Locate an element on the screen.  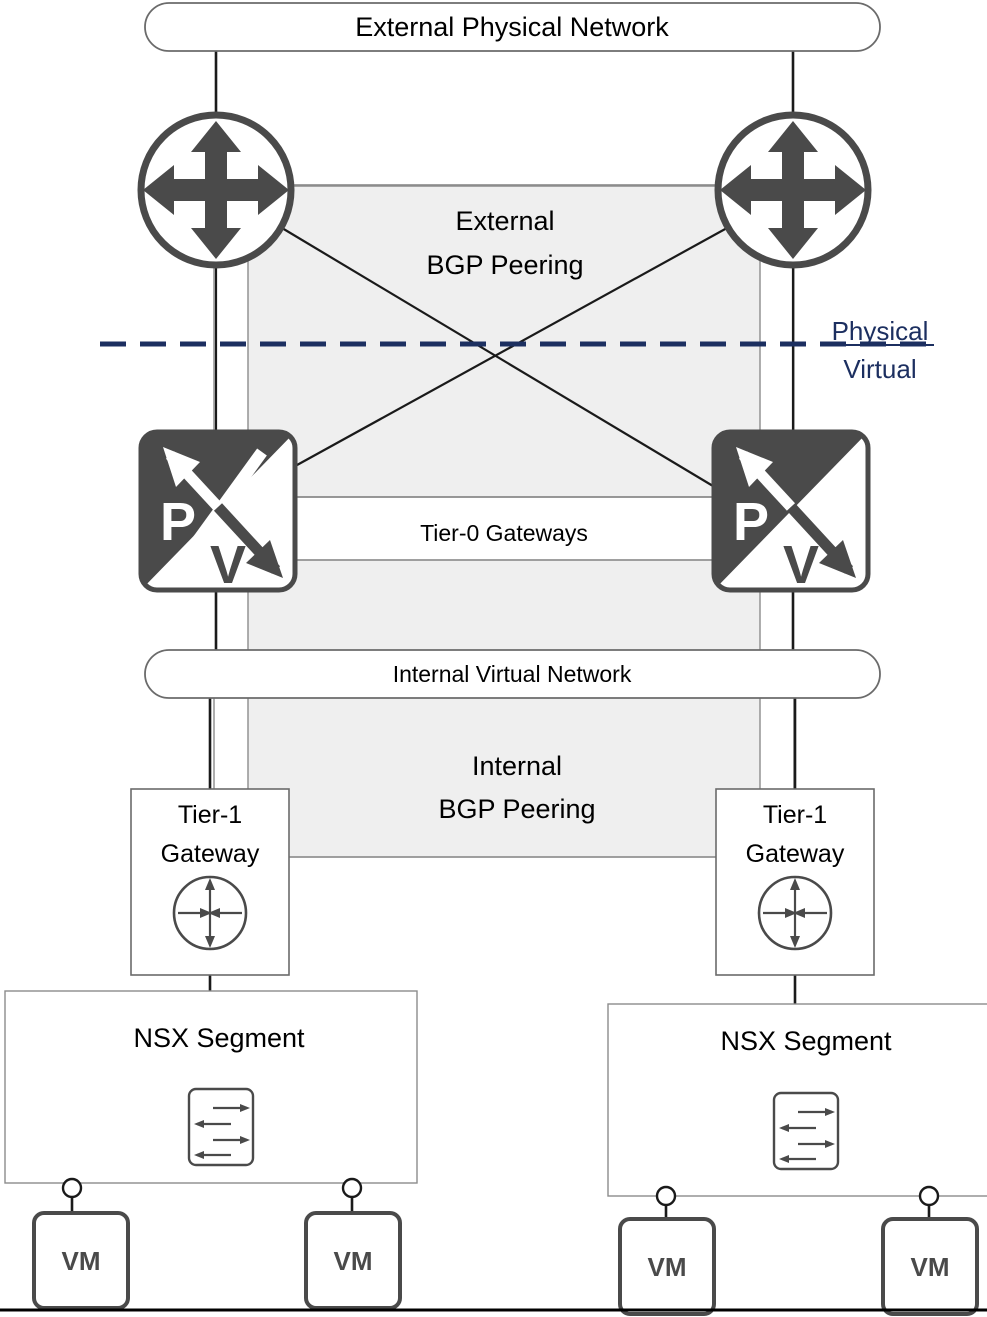
tier0-right-virtual-glyph: V is located at coordinates (801, 565).